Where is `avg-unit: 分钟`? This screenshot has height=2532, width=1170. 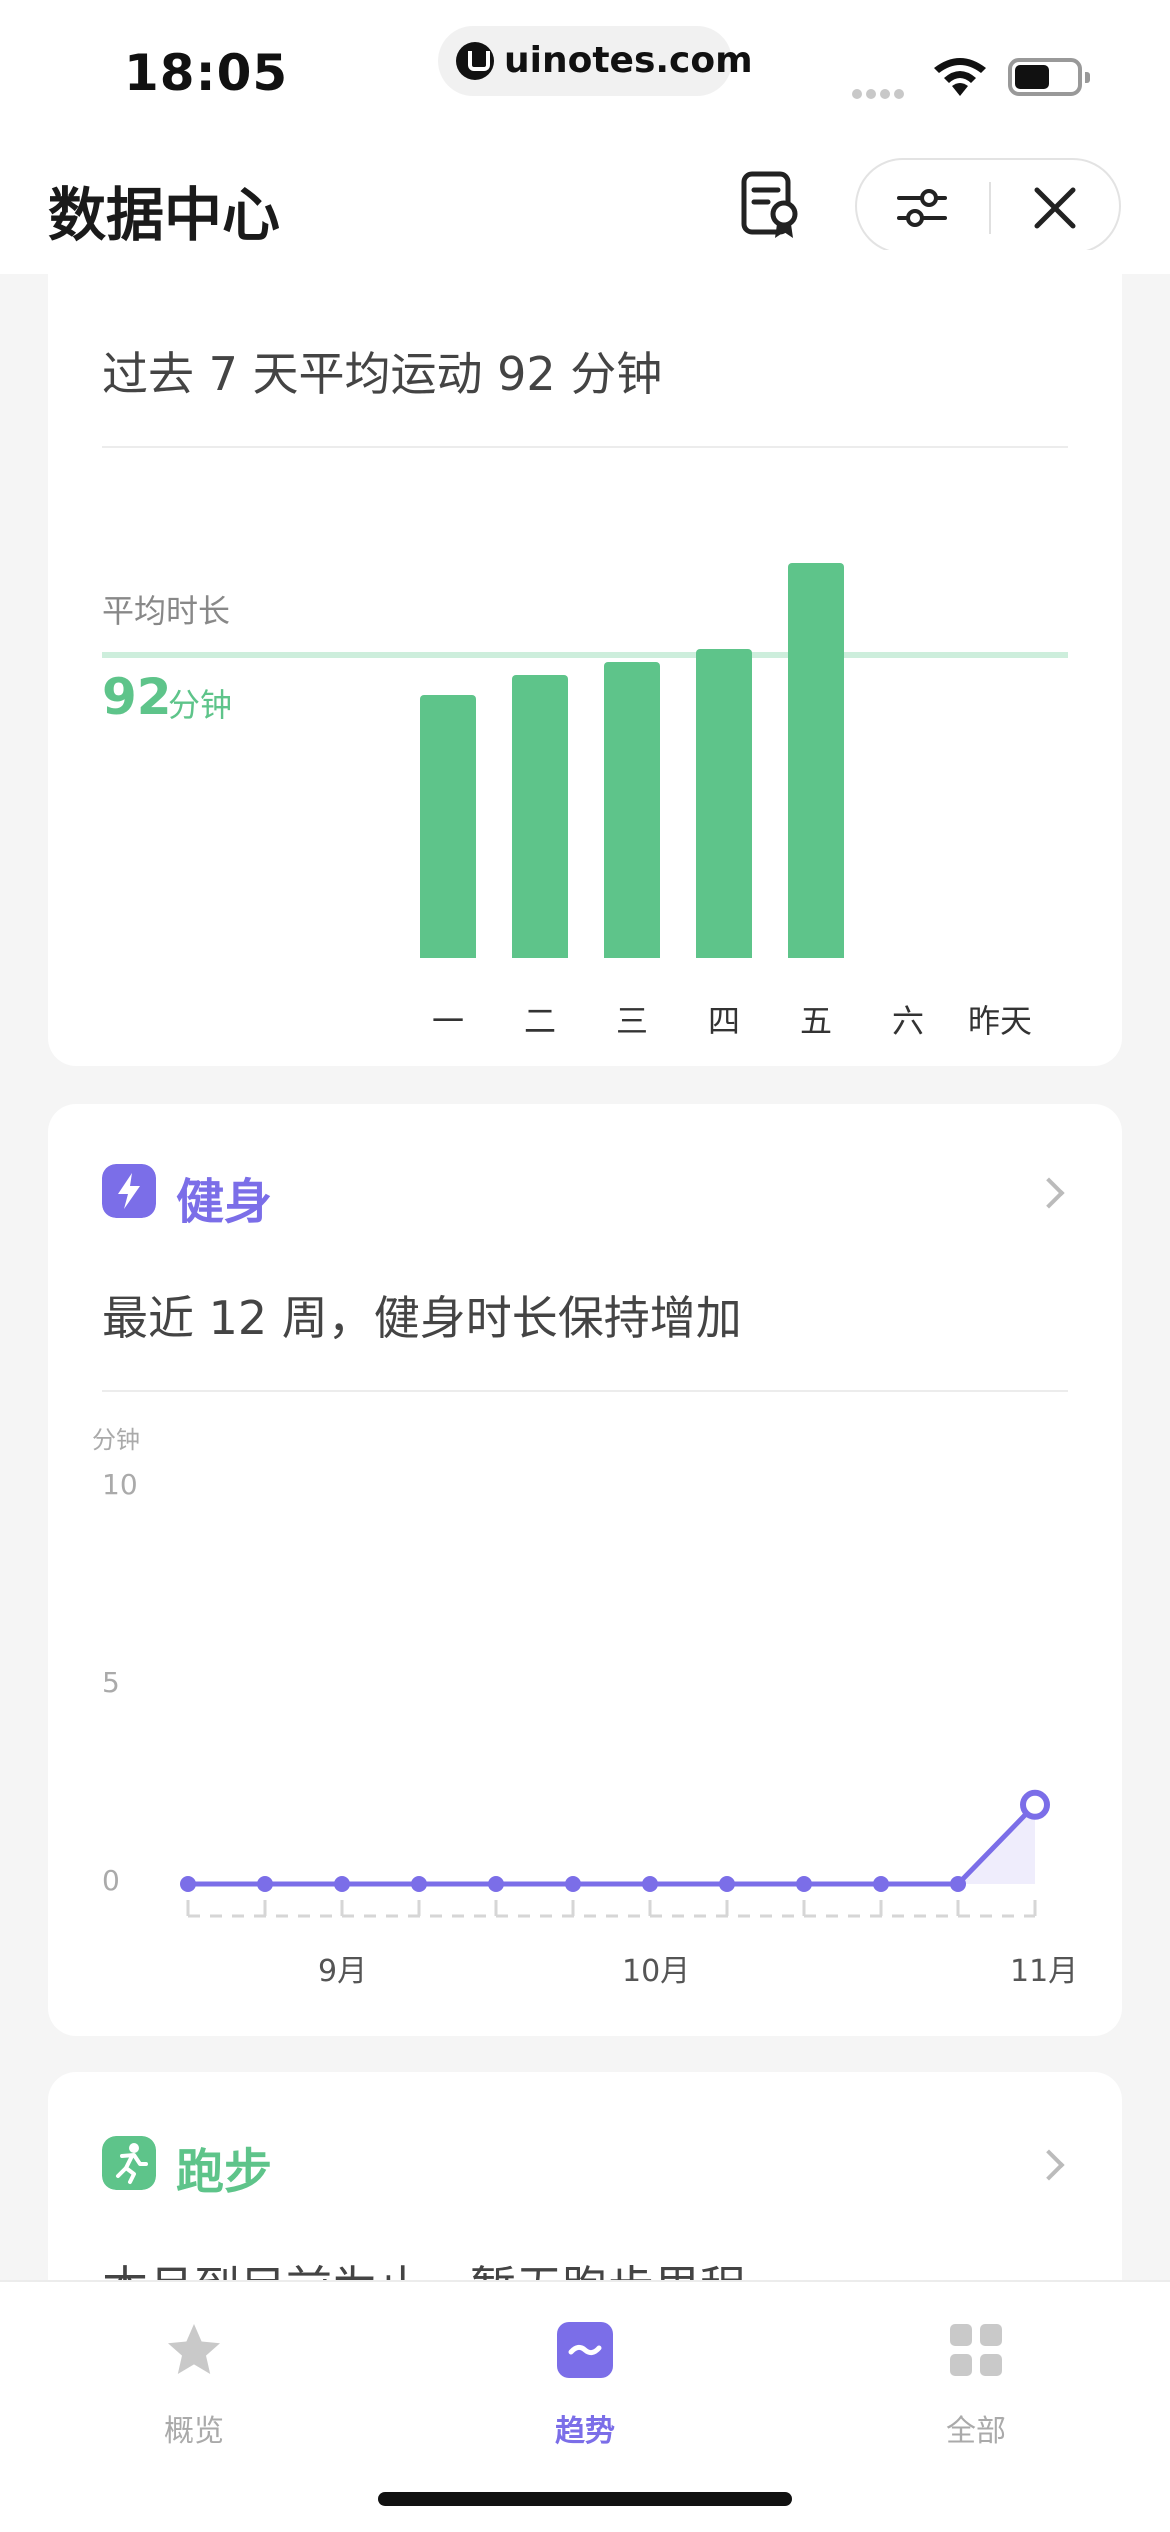 avg-unit: 分钟 is located at coordinates (200, 705).